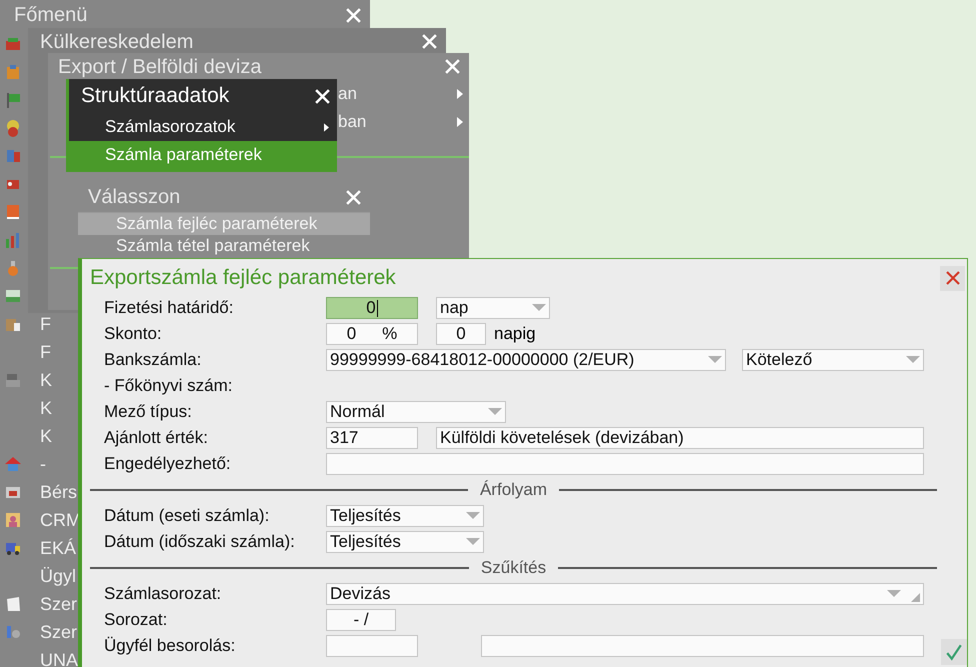  I want to click on field-label: Dátum (időszaki számla):, so click(200, 542).